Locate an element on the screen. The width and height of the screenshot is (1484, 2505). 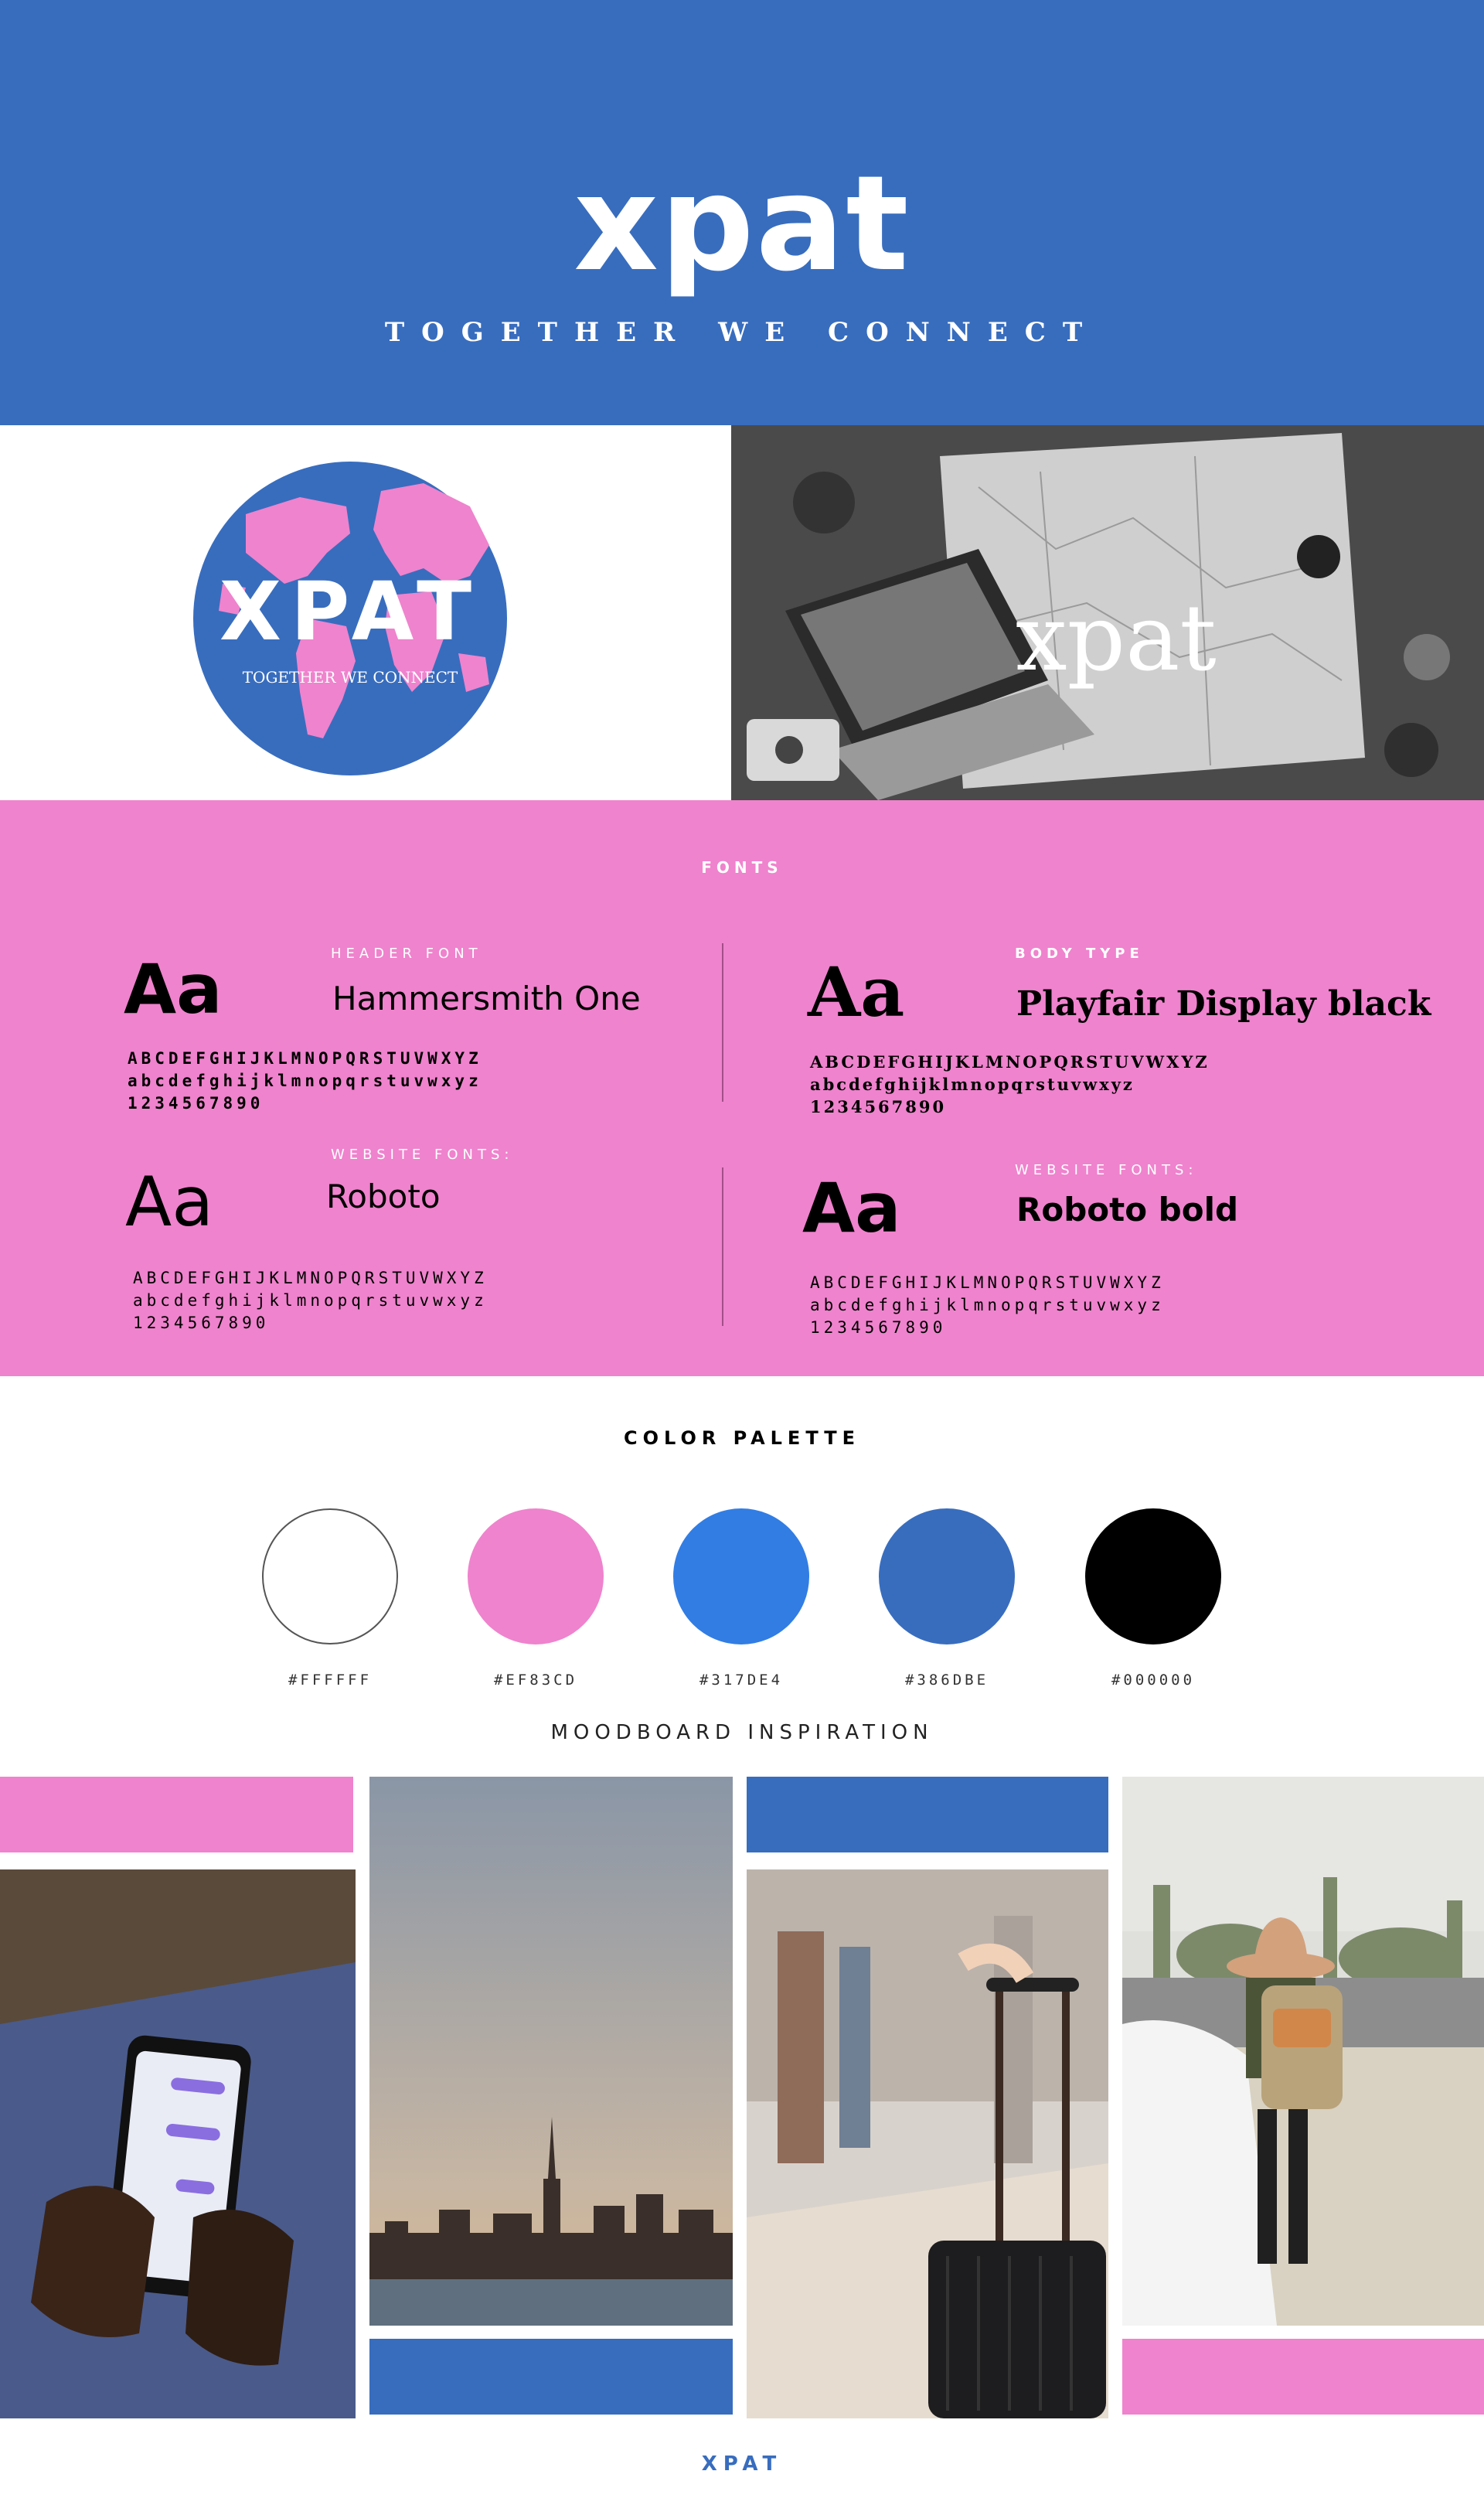
hex-blue: #386DBE is located at coordinates (946, 1680).